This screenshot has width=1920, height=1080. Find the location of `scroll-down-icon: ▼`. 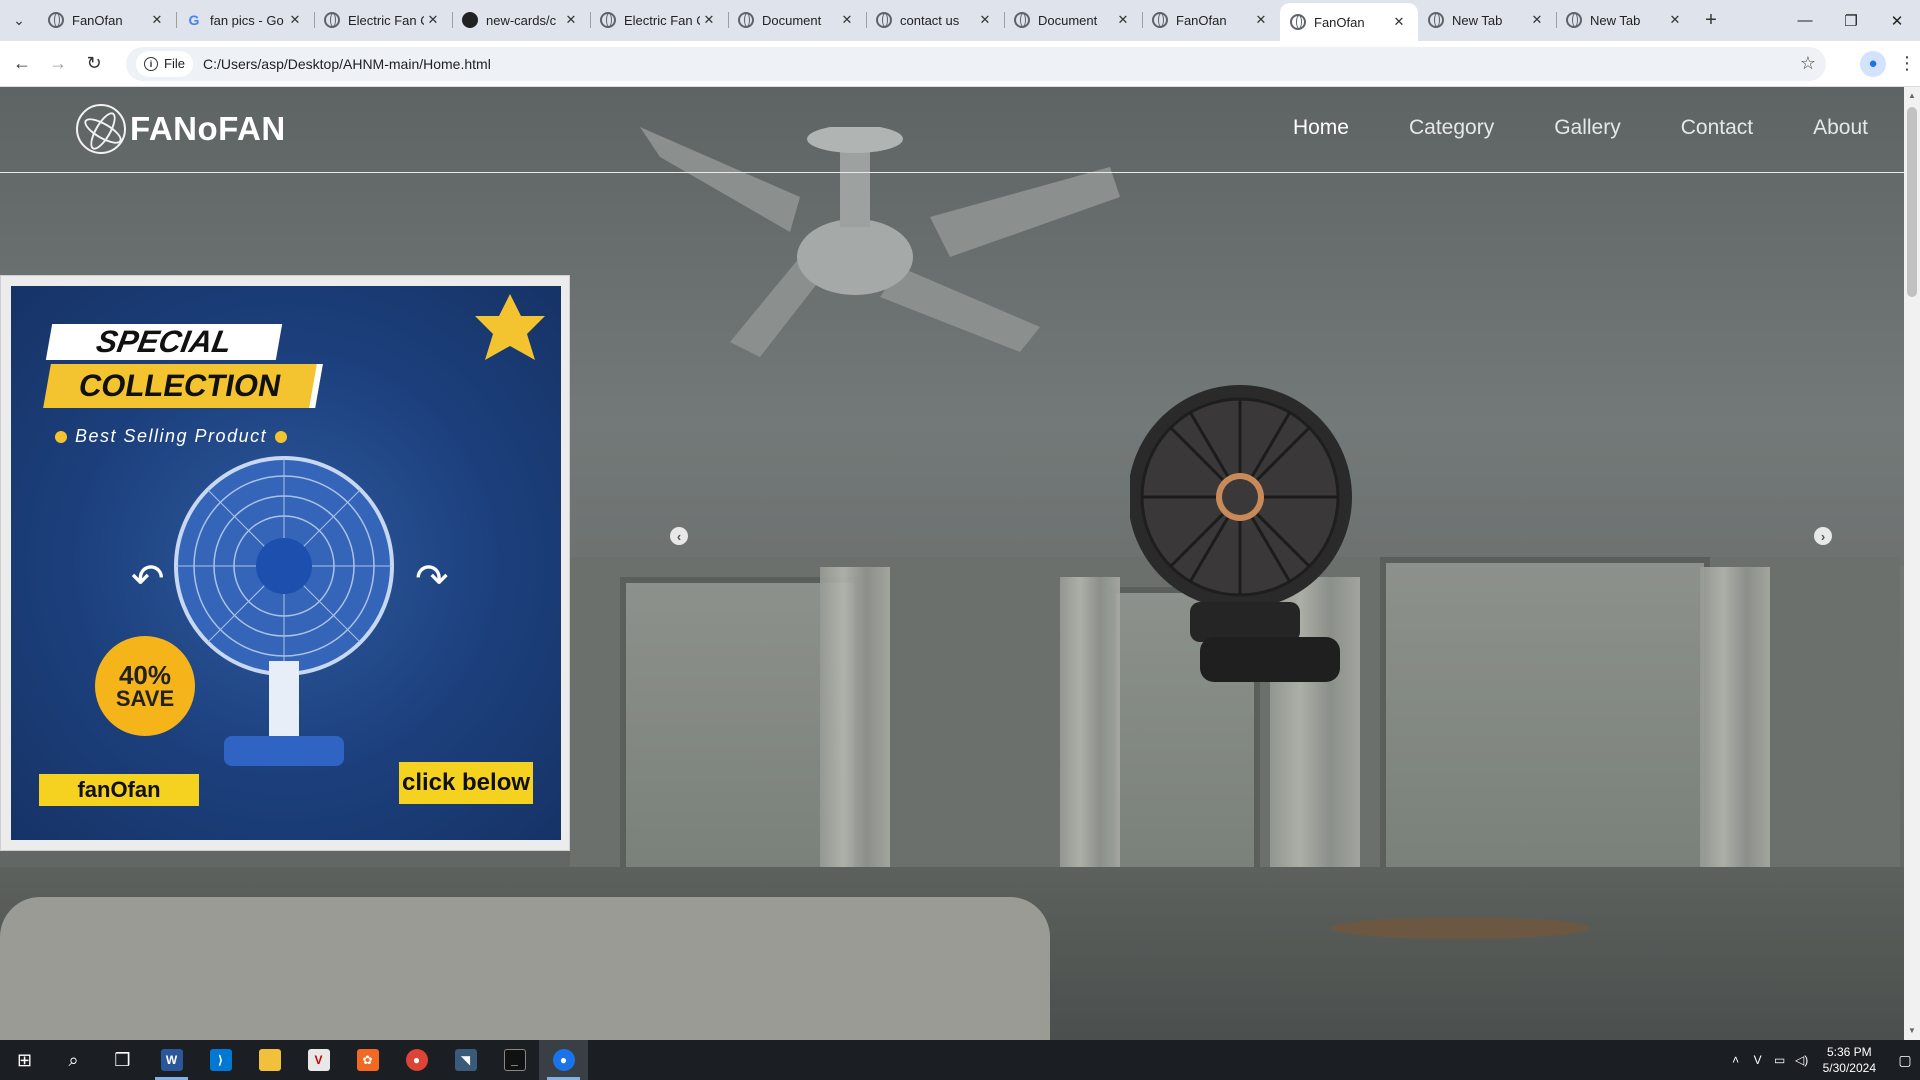

scroll-down-icon: ▼ is located at coordinates (1912, 1031).